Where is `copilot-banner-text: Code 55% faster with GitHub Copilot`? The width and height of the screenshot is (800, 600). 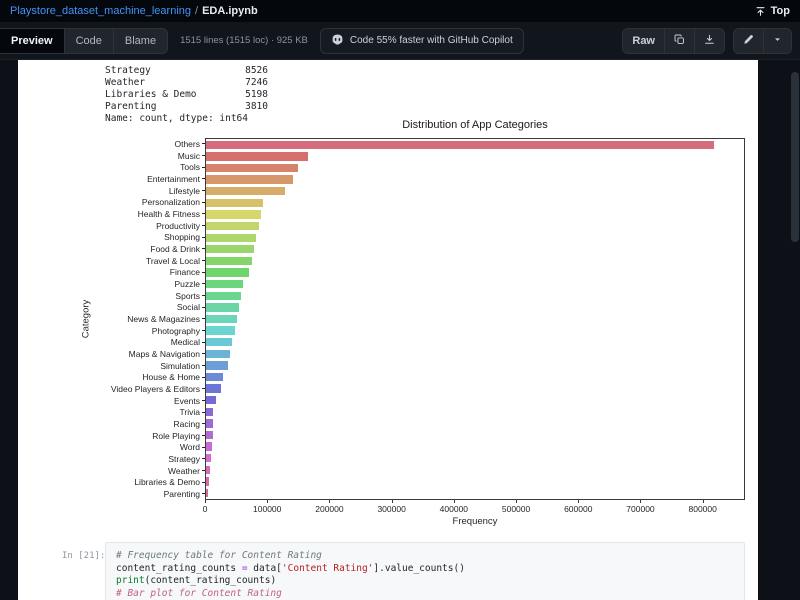
copilot-banner-text: Code 55% faster with GitHub Copilot is located at coordinates (431, 40).